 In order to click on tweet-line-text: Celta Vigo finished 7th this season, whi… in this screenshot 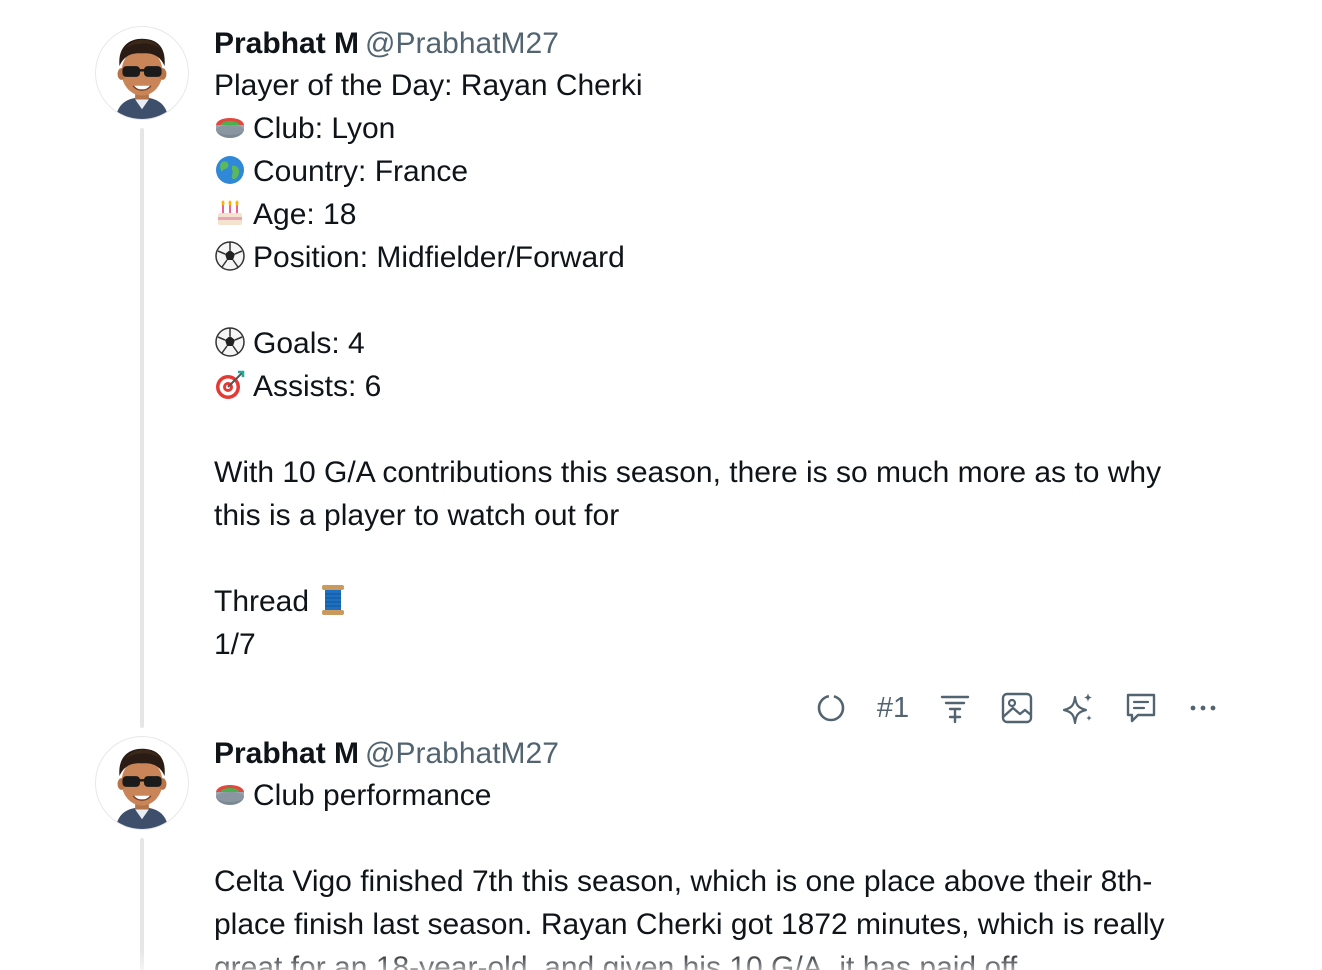, I will do `click(683, 881)`.